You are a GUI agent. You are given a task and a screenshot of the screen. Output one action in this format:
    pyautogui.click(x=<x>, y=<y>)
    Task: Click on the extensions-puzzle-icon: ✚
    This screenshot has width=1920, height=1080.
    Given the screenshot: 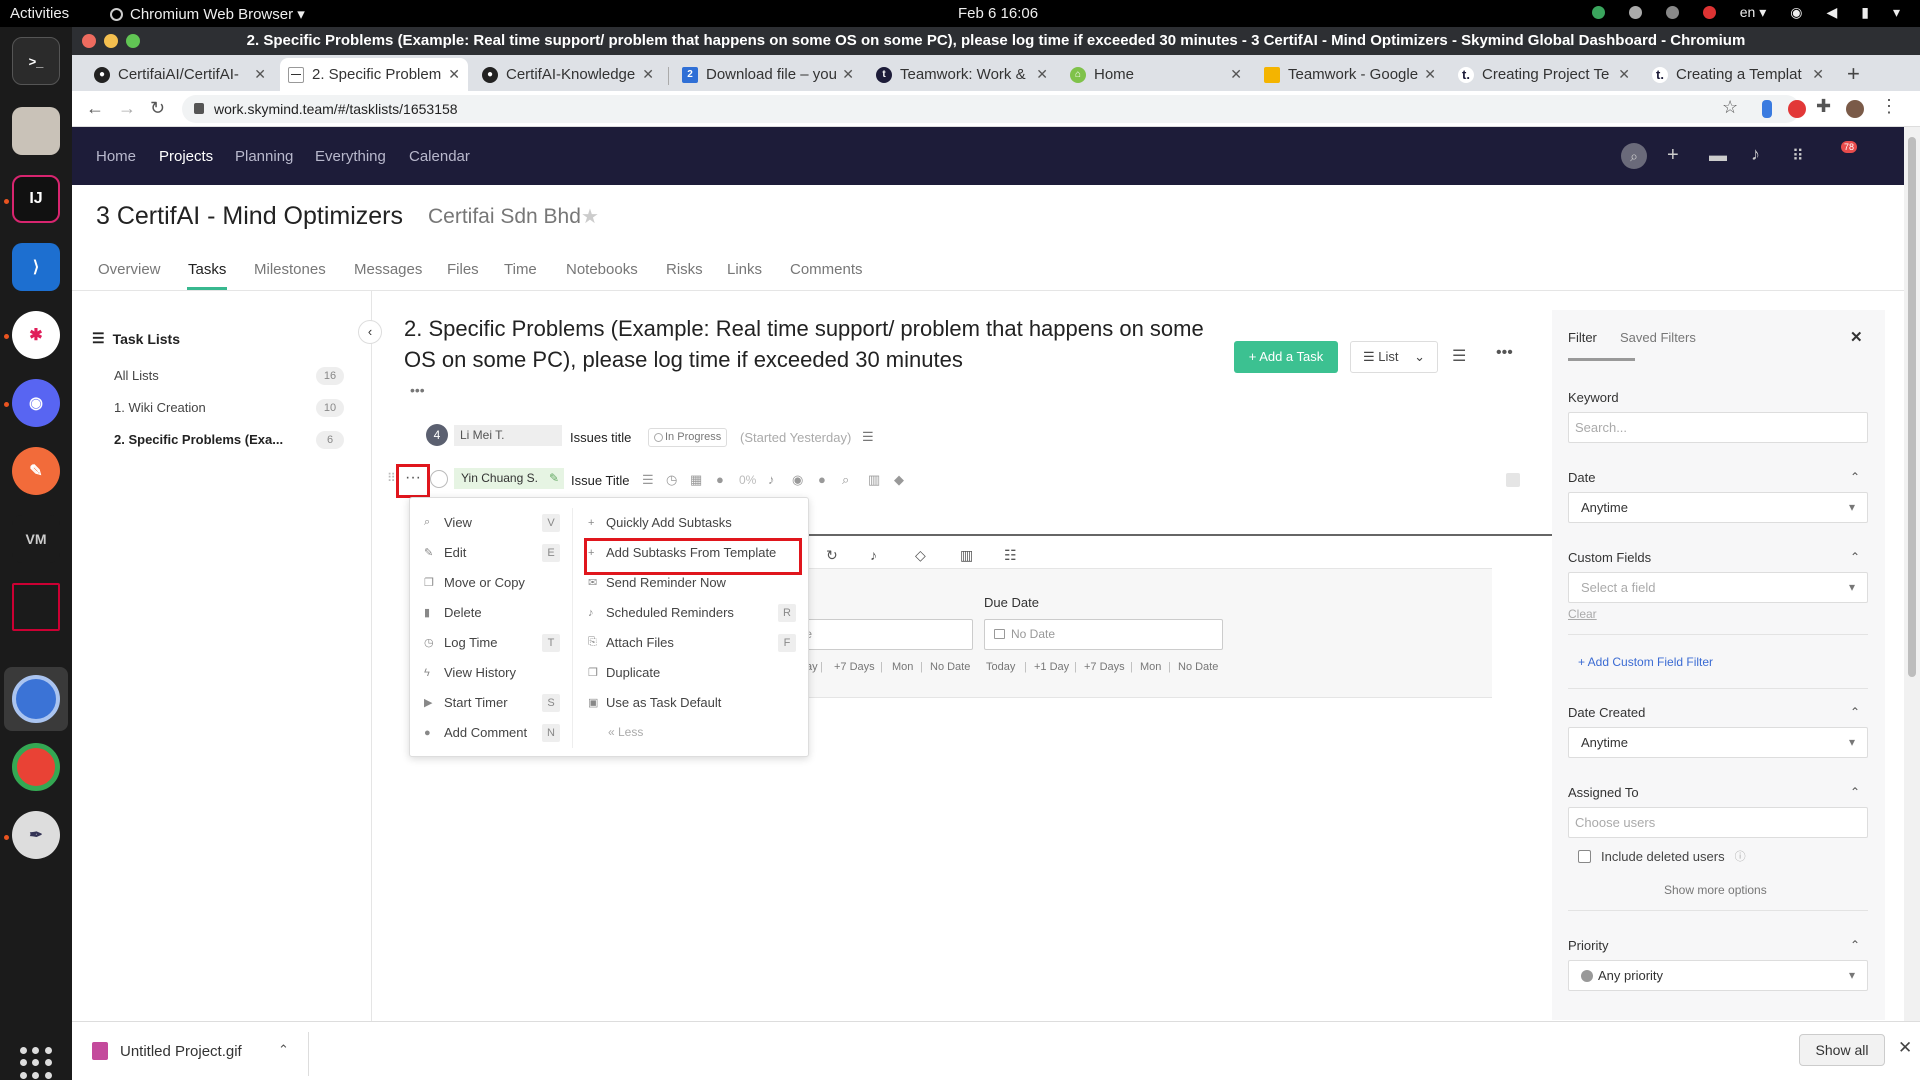 What is the action you would take?
    pyautogui.click(x=1823, y=106)
    